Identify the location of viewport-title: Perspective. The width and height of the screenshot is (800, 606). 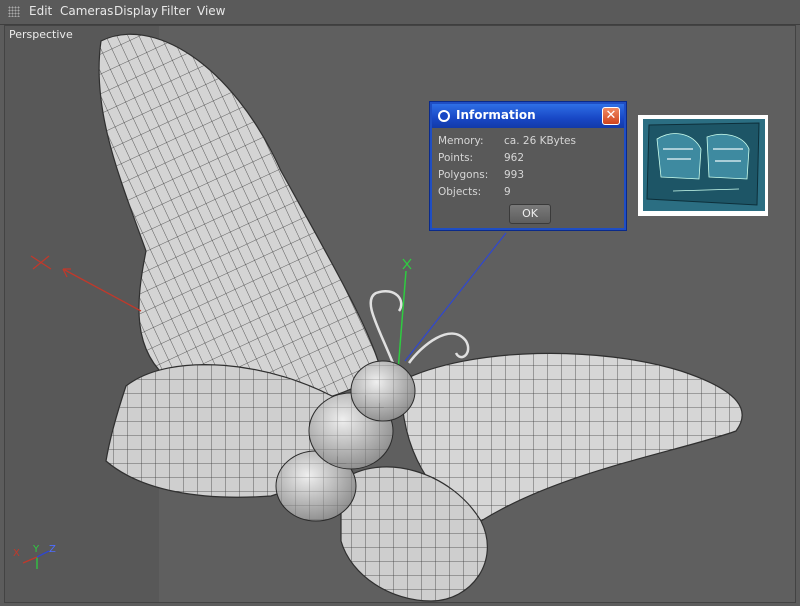
(41, 34).